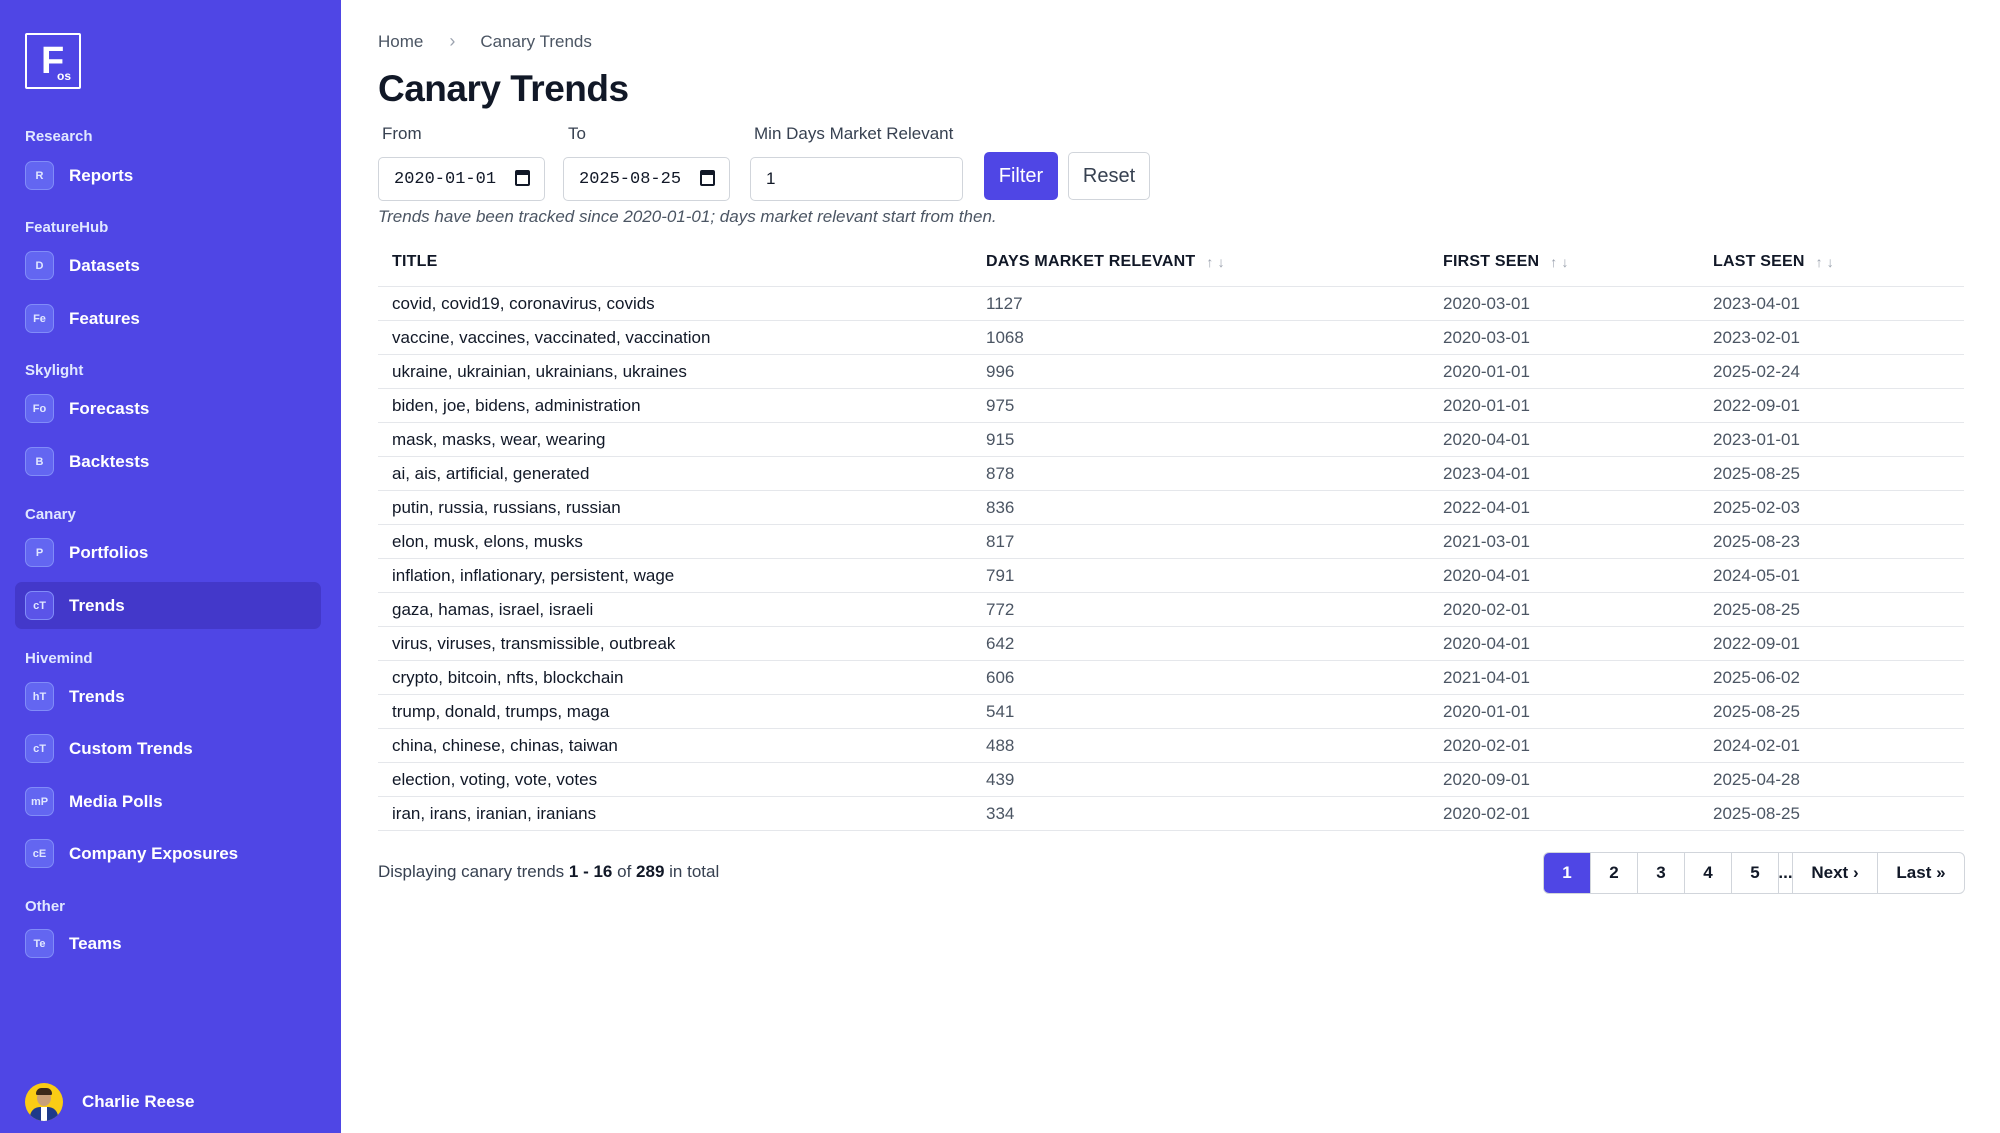 The image size is (2000, 1133). Describe the element at coordinates (1756, 337) in the screenshot. I see `cell-last-seen: 2023-02-01` at that location.